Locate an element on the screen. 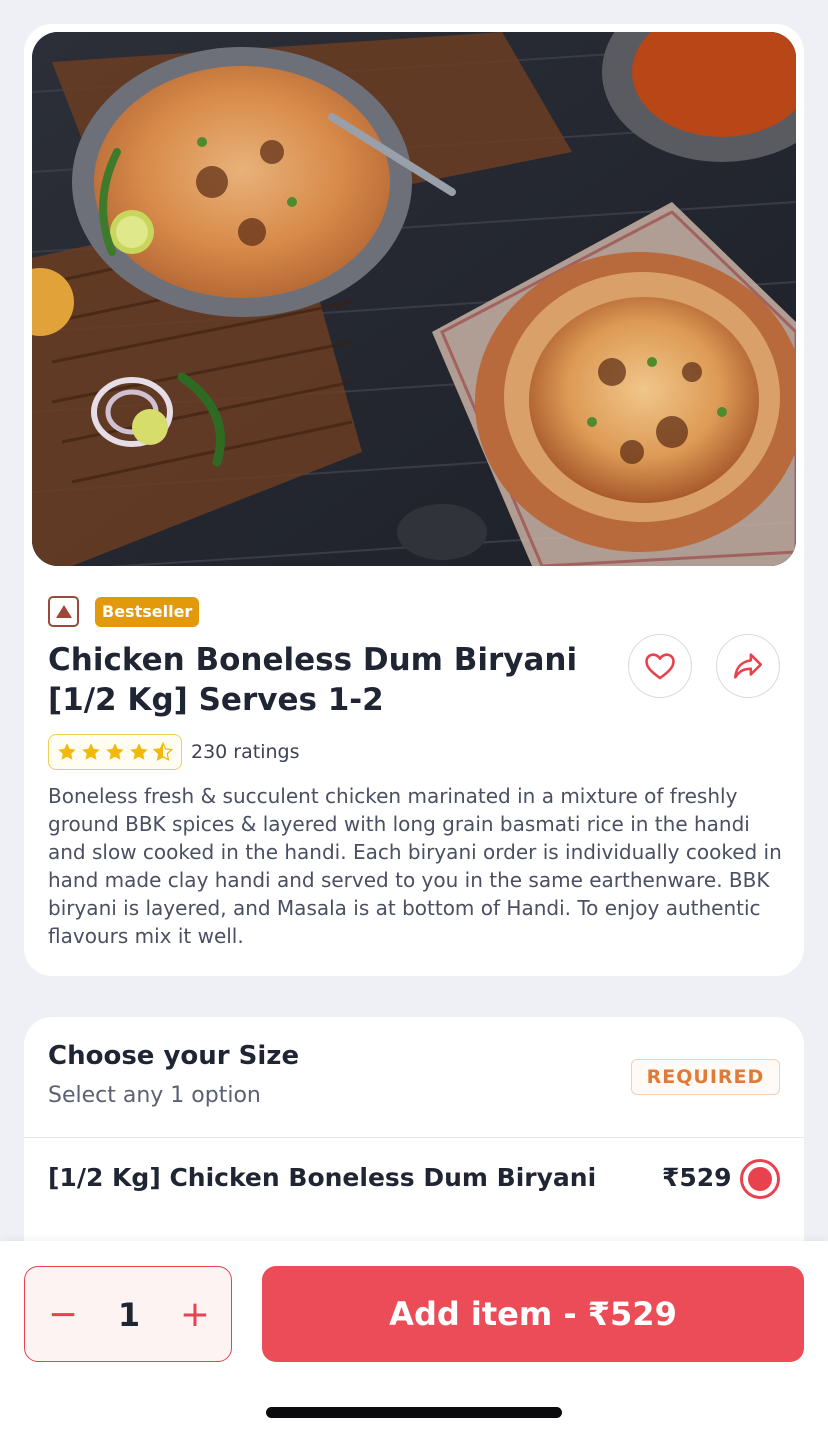  size-section-subtitle: Select any 1 option is located at coordinates (154, 1095).